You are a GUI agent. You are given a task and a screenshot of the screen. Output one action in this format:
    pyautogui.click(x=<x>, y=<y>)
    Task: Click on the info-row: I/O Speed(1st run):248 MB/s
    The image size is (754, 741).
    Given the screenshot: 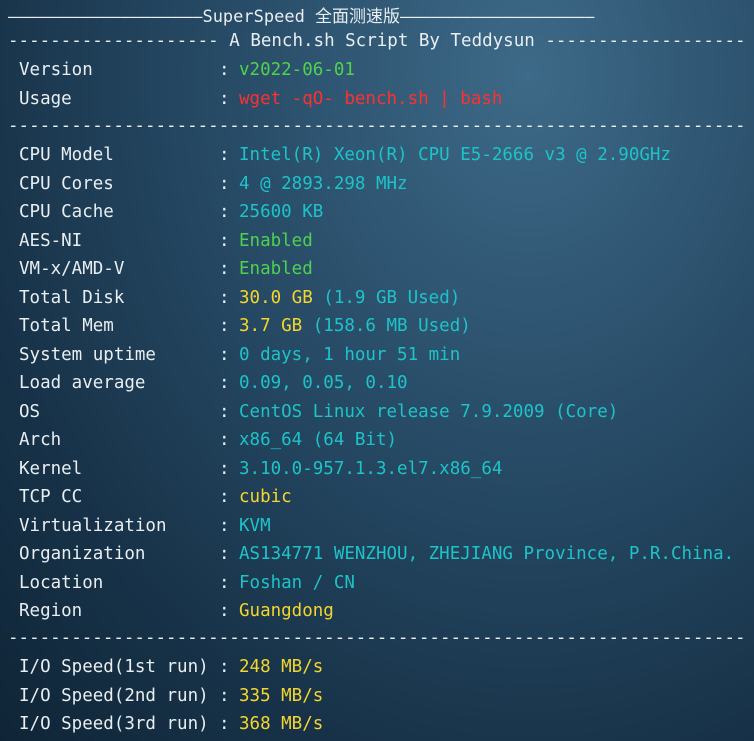 What is the action you would take?
    pyautogui.click(x=377, y=667)
    